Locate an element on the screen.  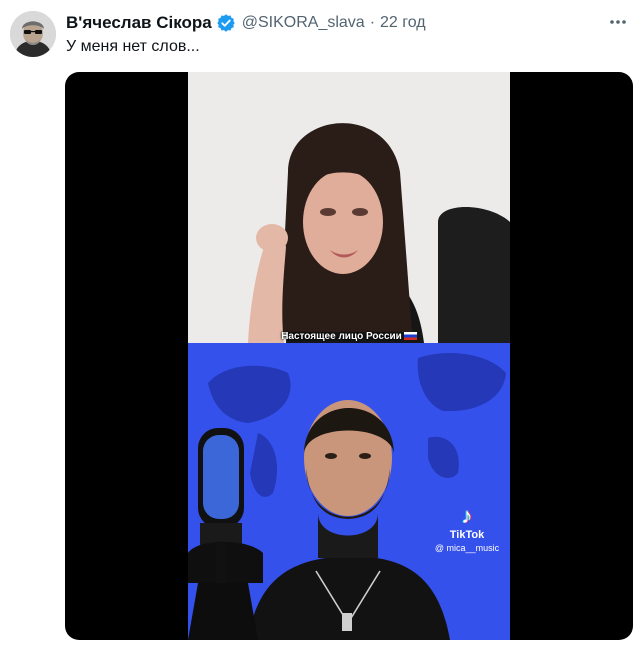
author-avatar is located at coordinates (33, 34).